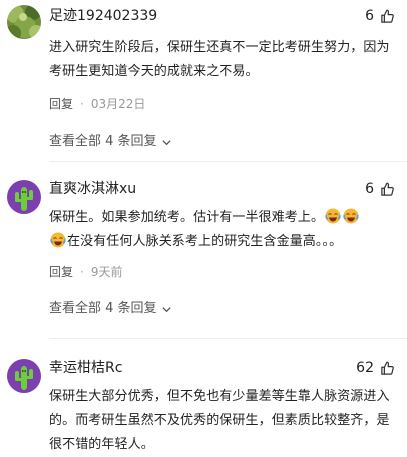 The width and height of the screenshot is (407, 457). Describe the element at coordinates (222, 272) in the screenshot. I see `comment-meta: 回复 · 9天前` at that location.